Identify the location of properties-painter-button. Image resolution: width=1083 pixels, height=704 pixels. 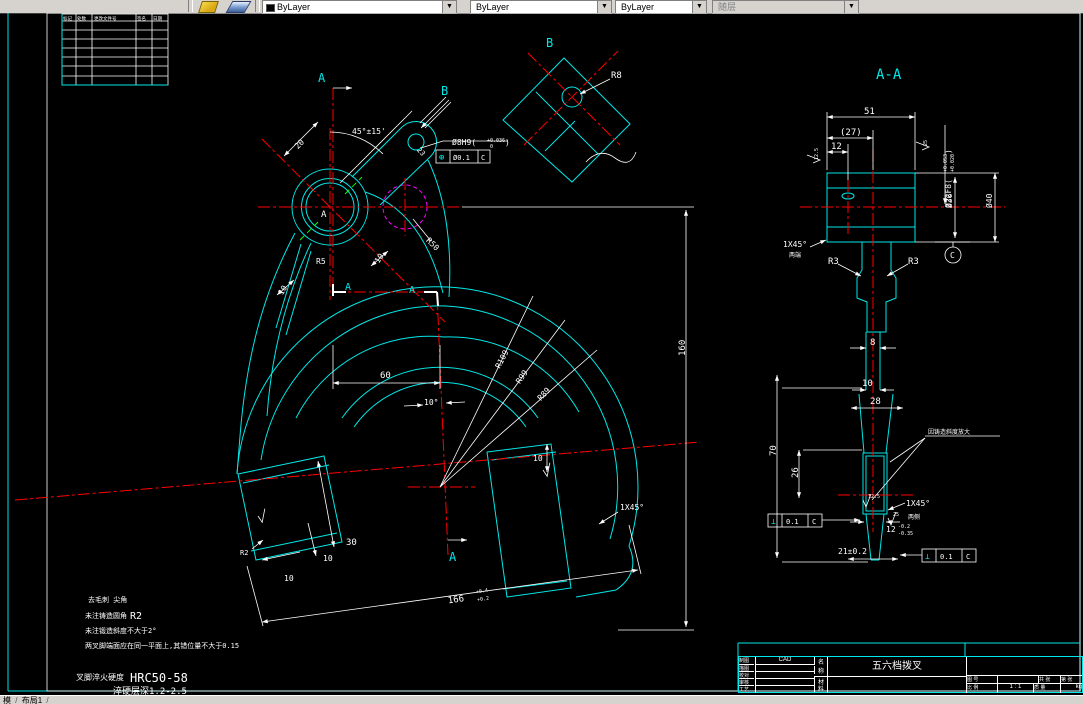
(208, 6).